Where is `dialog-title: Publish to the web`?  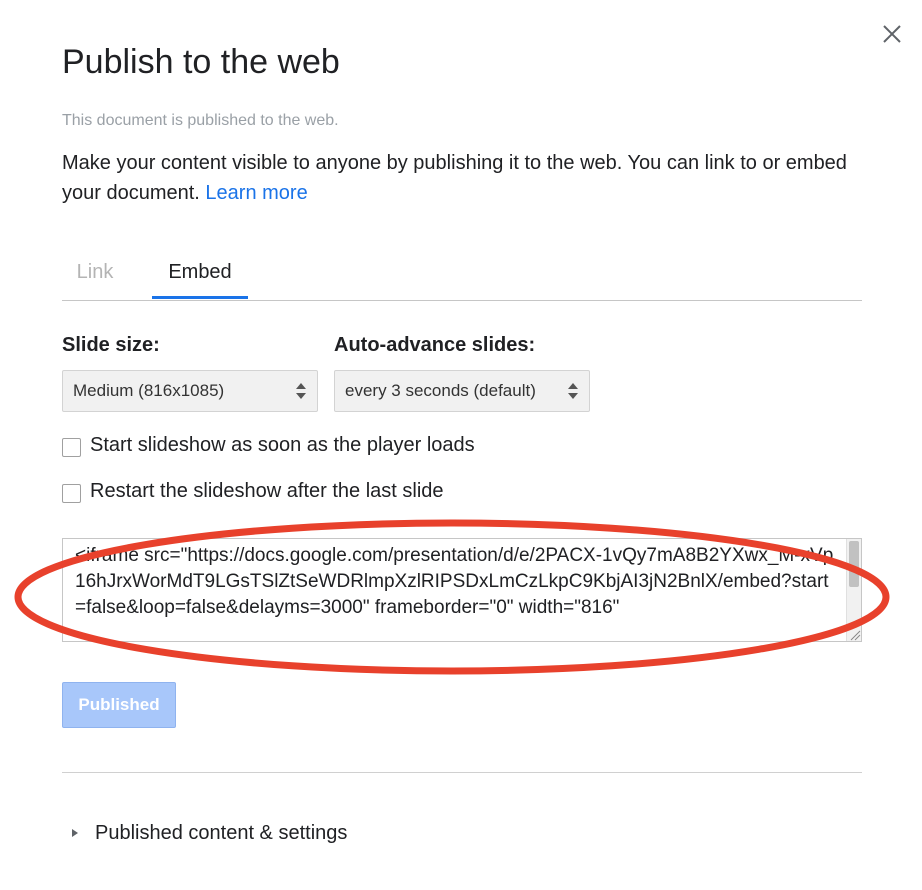 dialog-title: Publish to the web is located at coordinates (201, 62).